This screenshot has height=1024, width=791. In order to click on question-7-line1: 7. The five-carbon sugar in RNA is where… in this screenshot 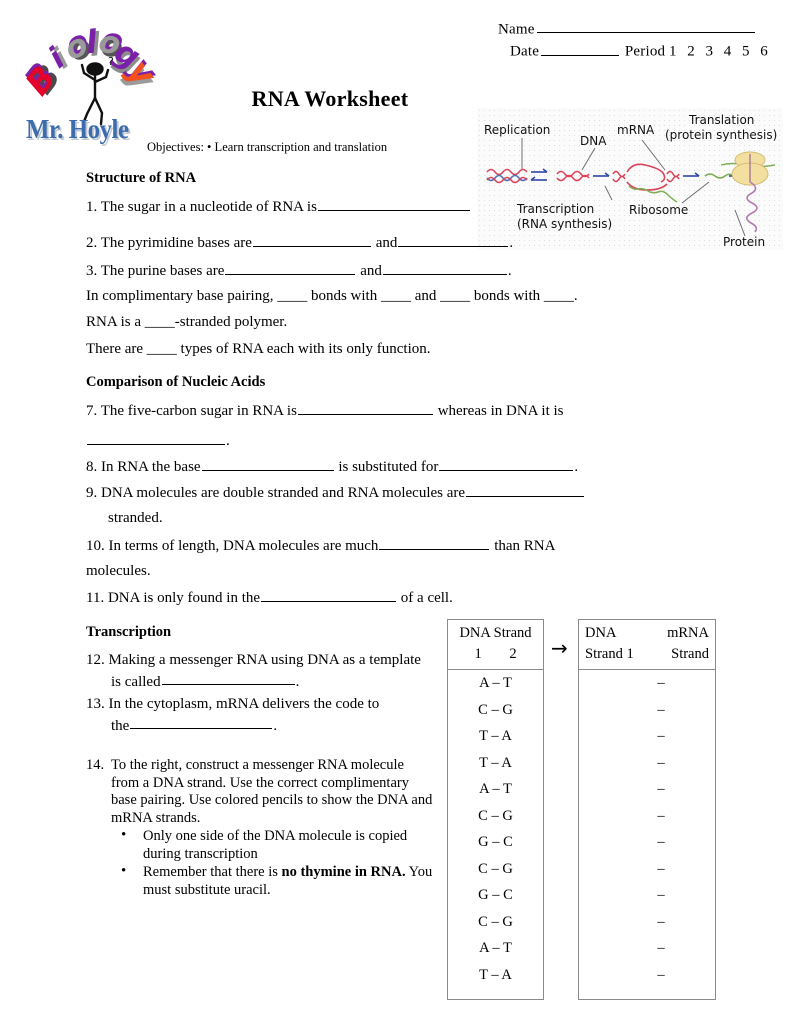, I will do `click(325, 410)`.